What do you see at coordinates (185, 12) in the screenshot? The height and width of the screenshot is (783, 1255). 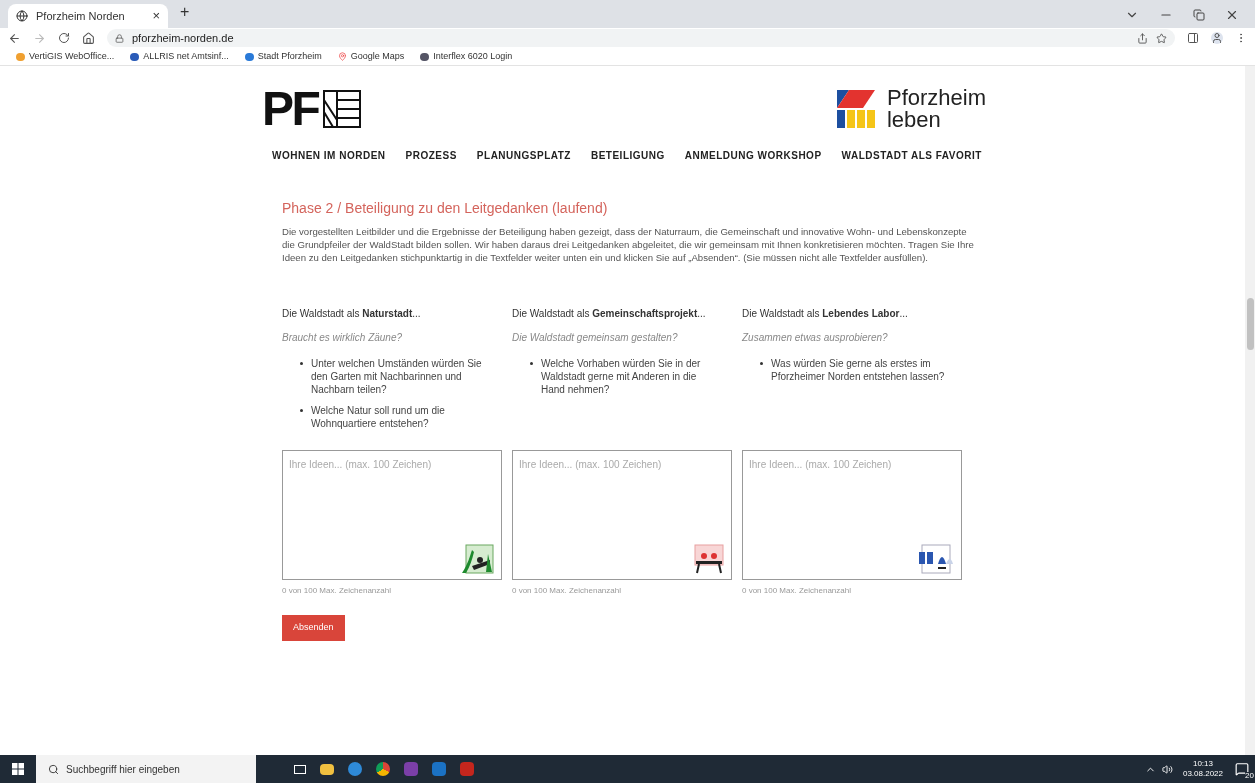 I see `new-tab-button: +` at bounding box center [185, 12].